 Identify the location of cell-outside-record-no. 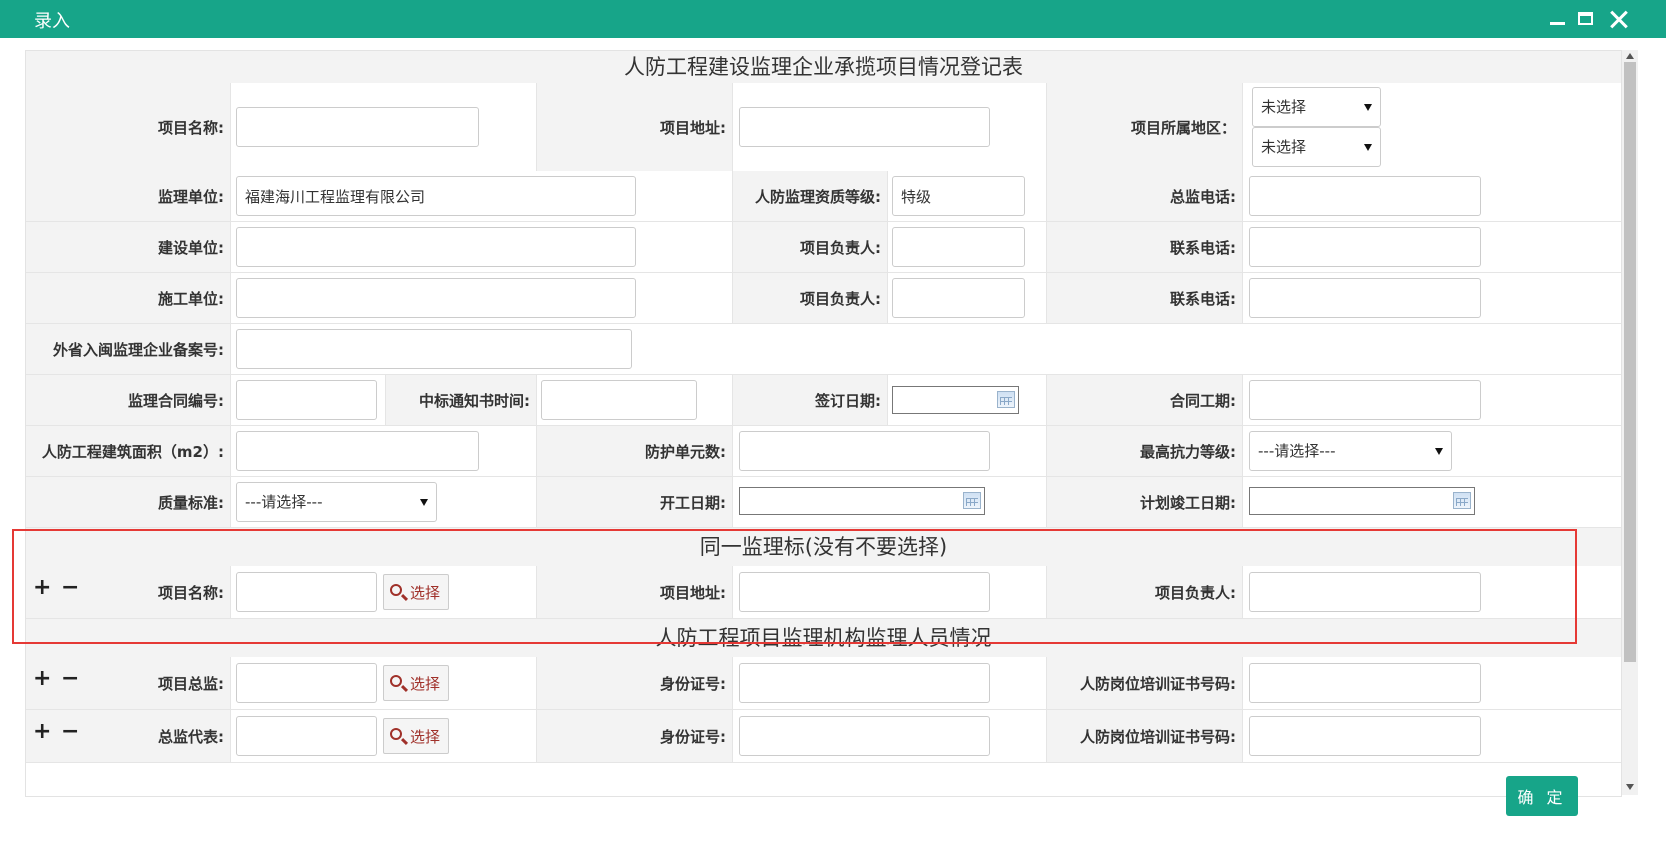
(926, 349).